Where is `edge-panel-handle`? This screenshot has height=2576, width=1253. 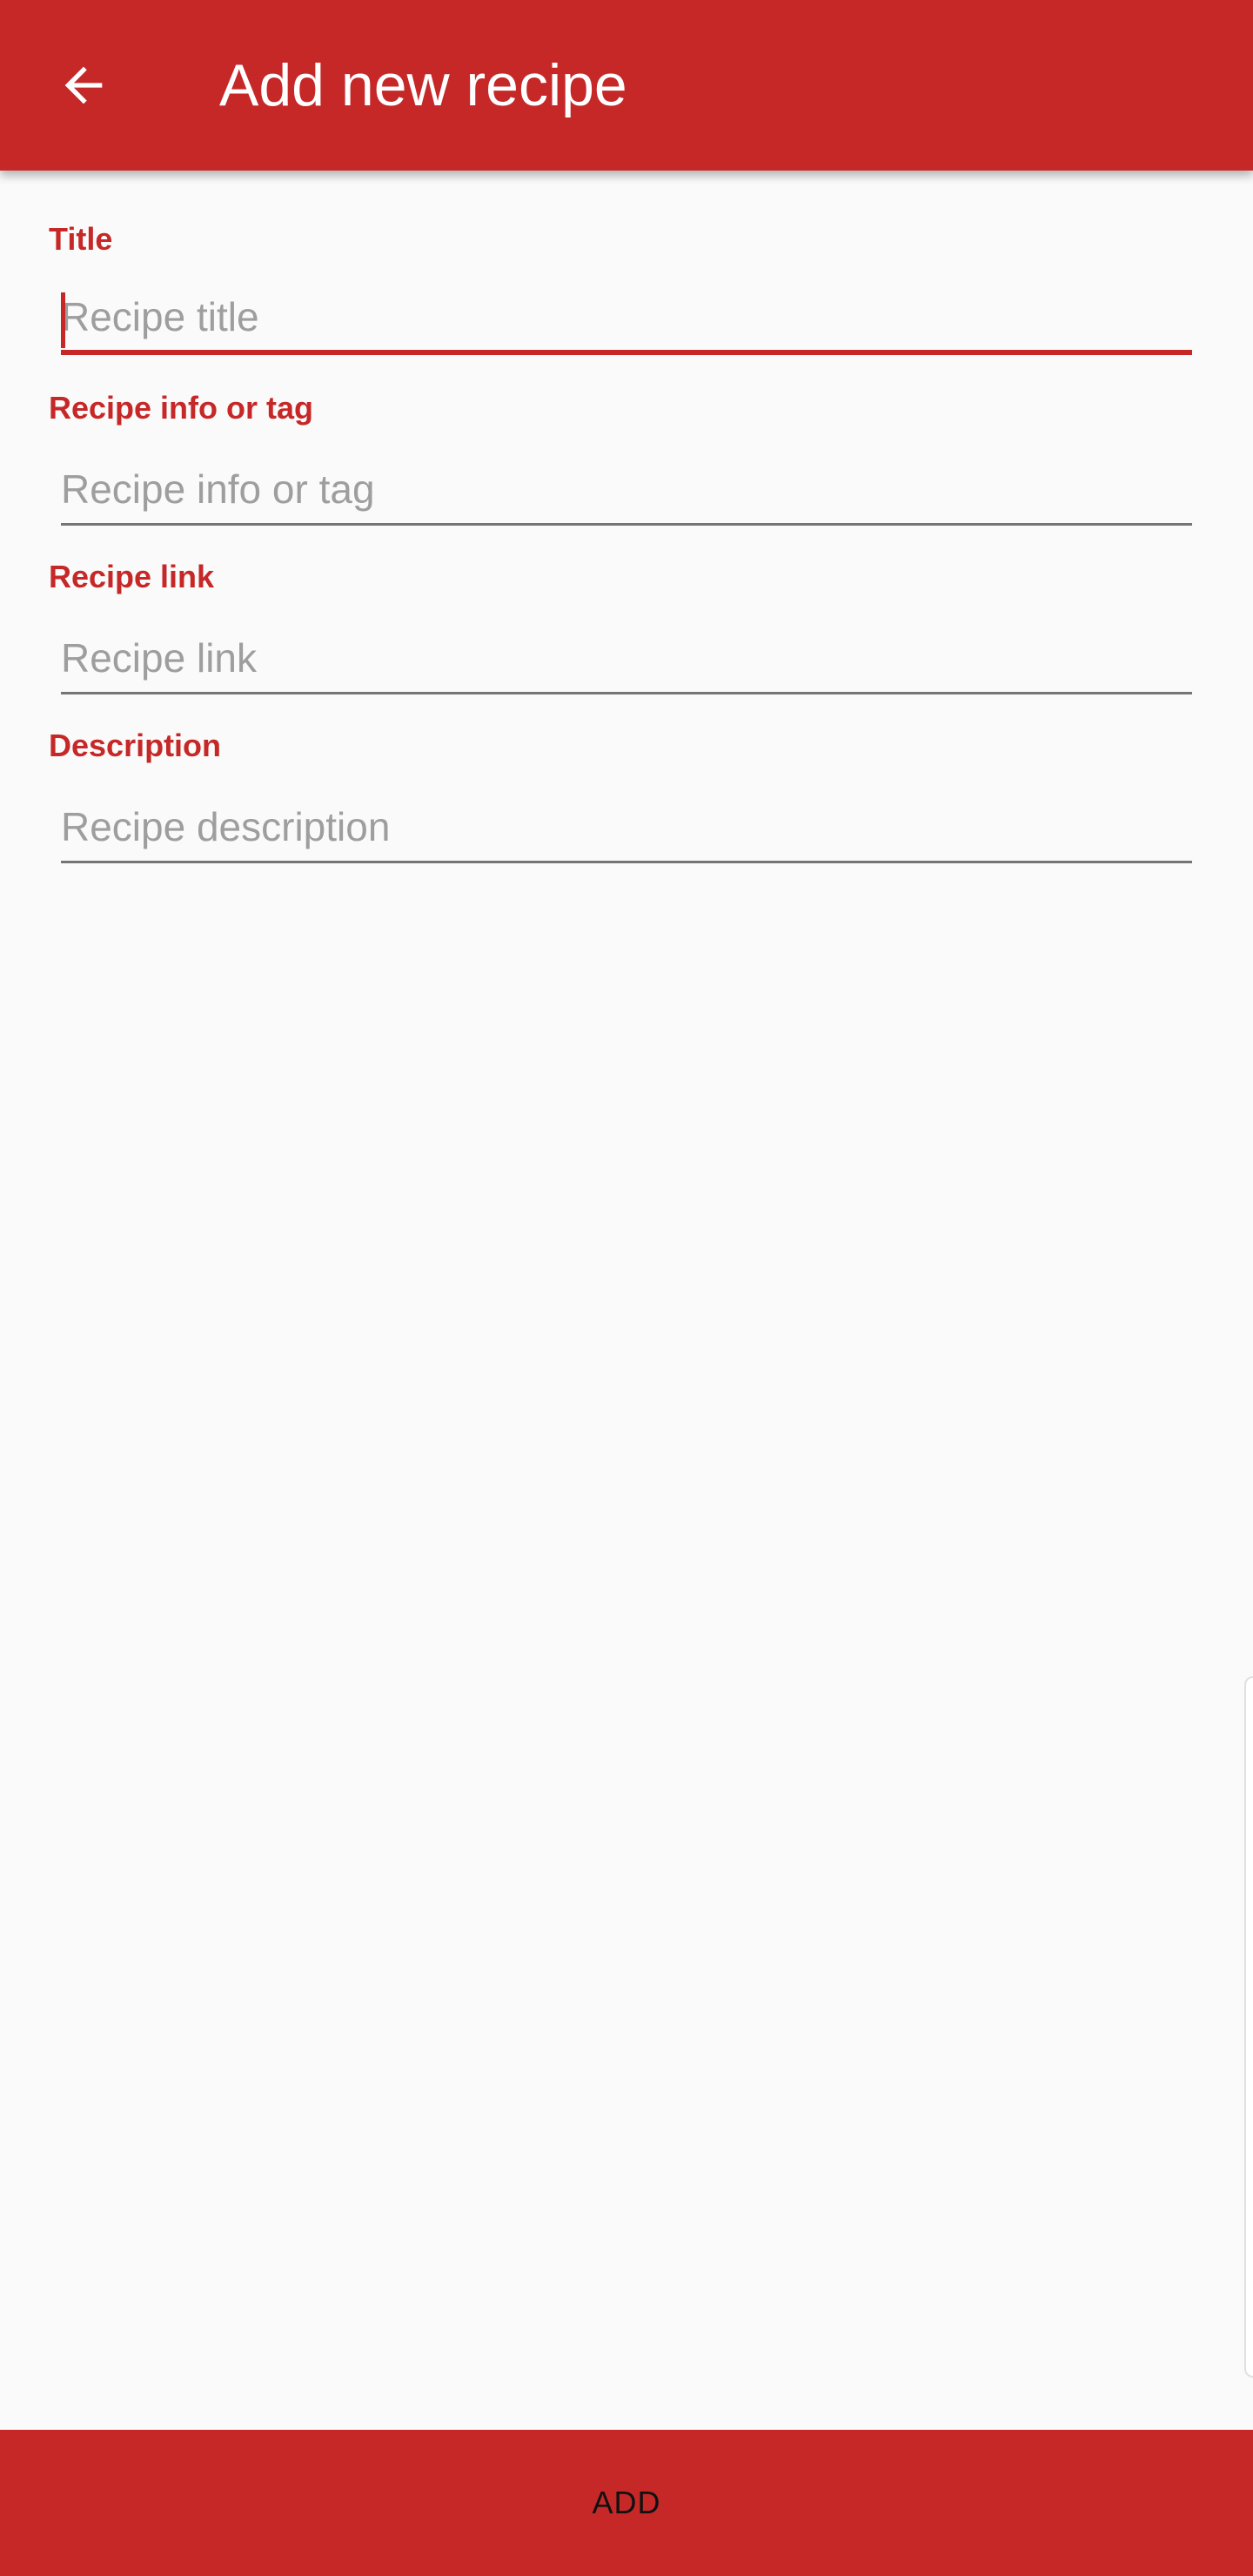 edge-panel-handle is located at coordinates (1248, 2027).